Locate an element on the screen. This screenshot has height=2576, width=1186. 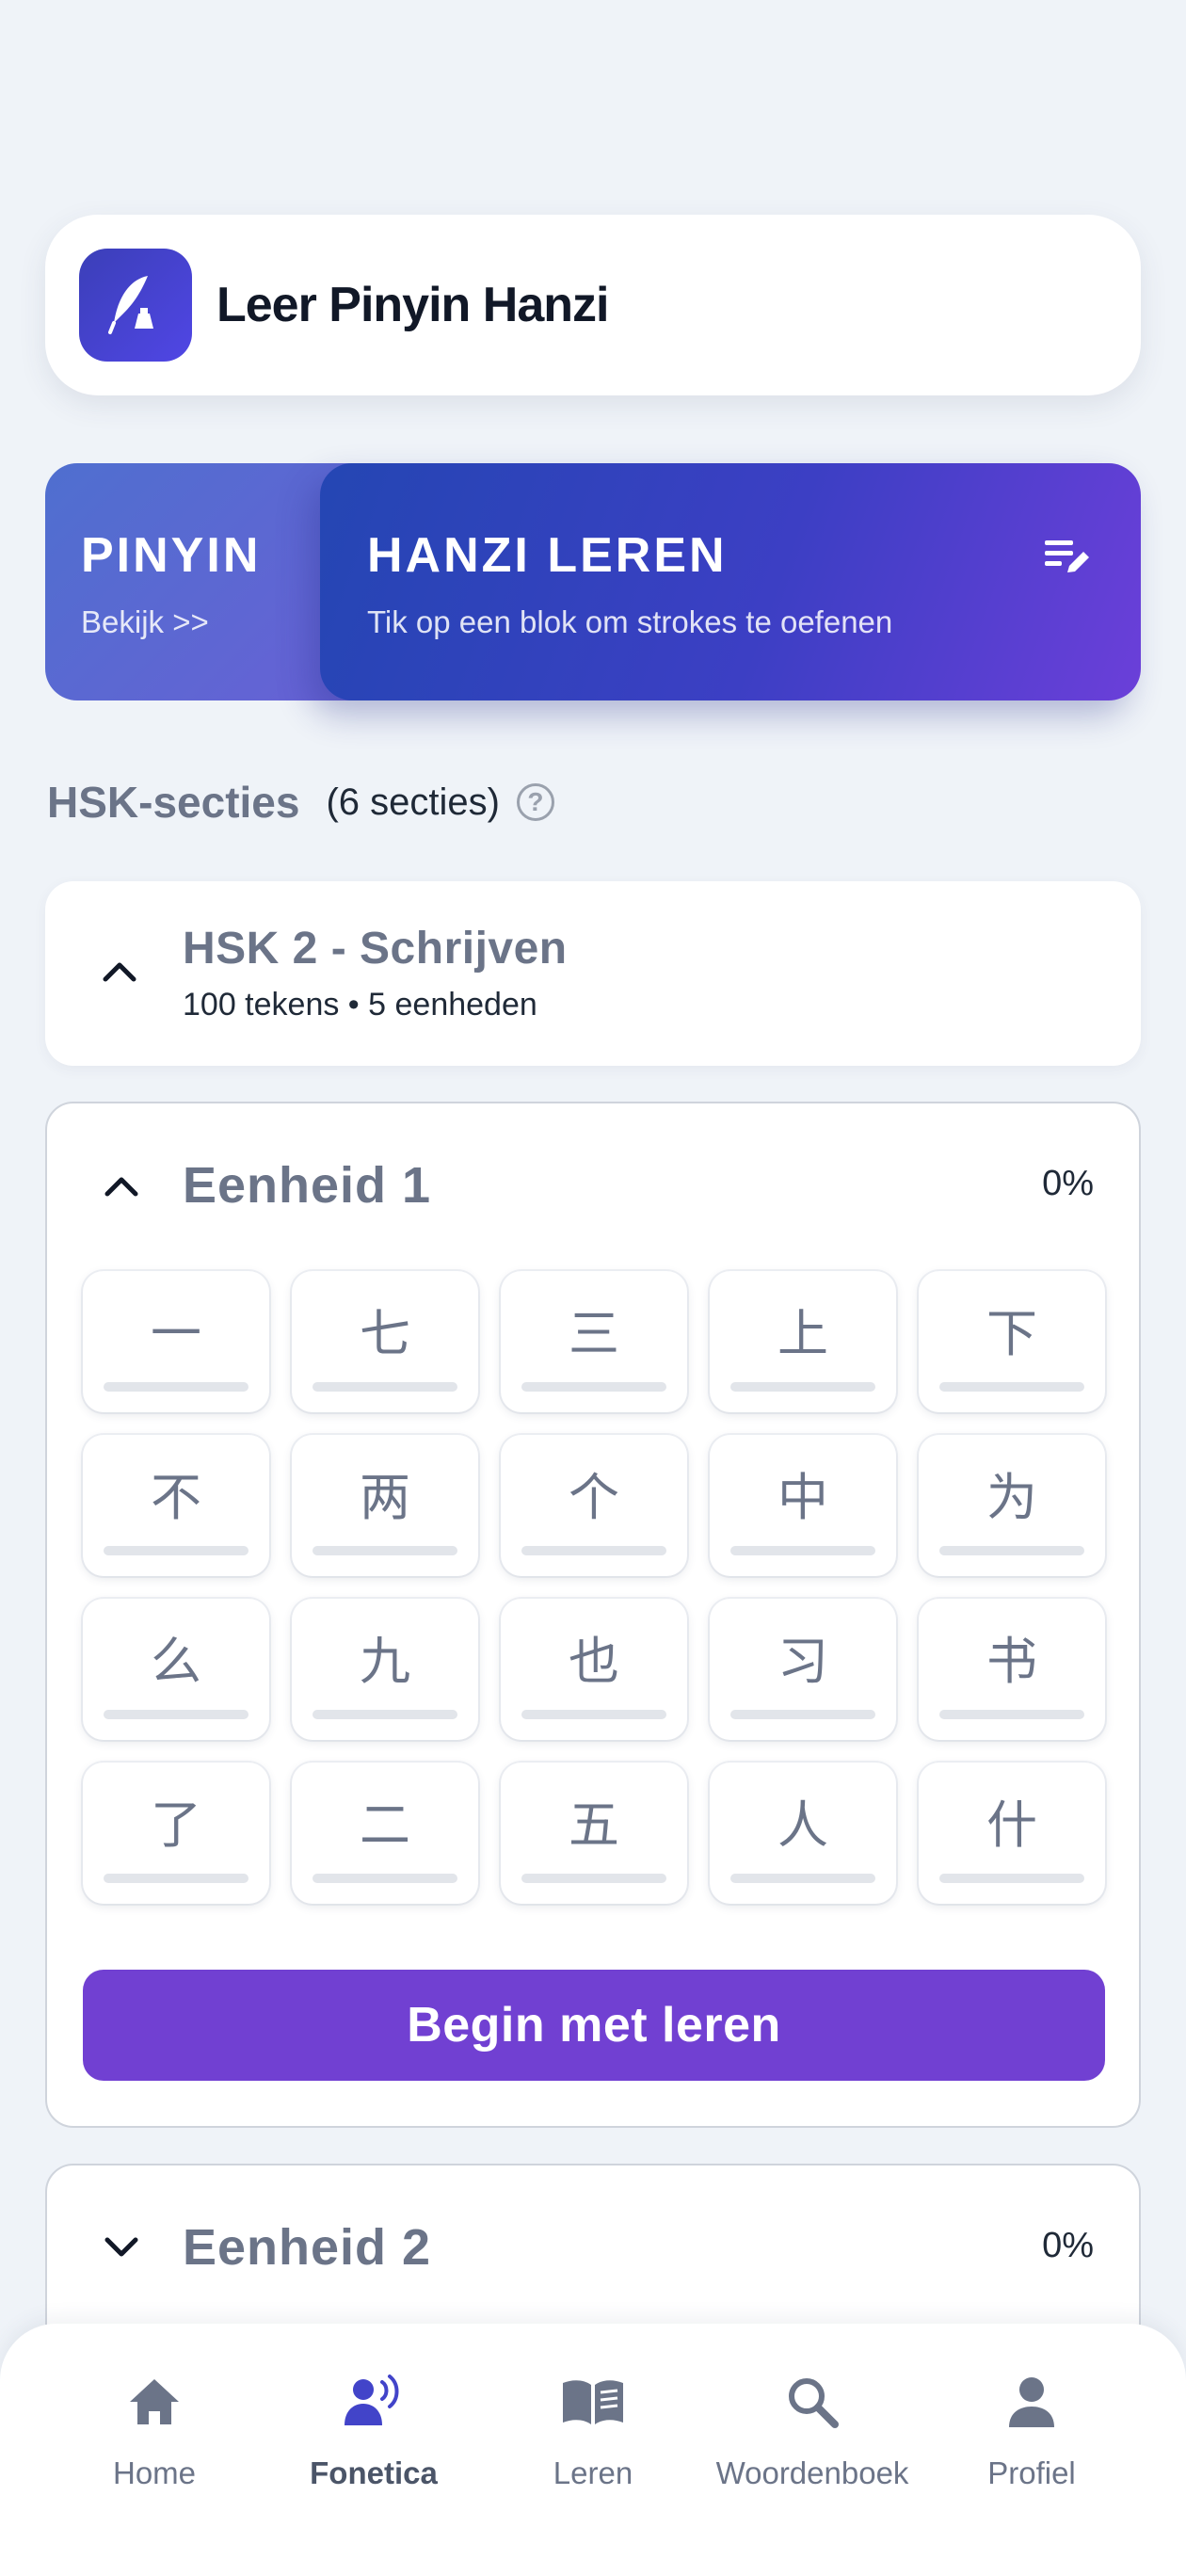
character: 书 is located at coordinates (1011, 1661).